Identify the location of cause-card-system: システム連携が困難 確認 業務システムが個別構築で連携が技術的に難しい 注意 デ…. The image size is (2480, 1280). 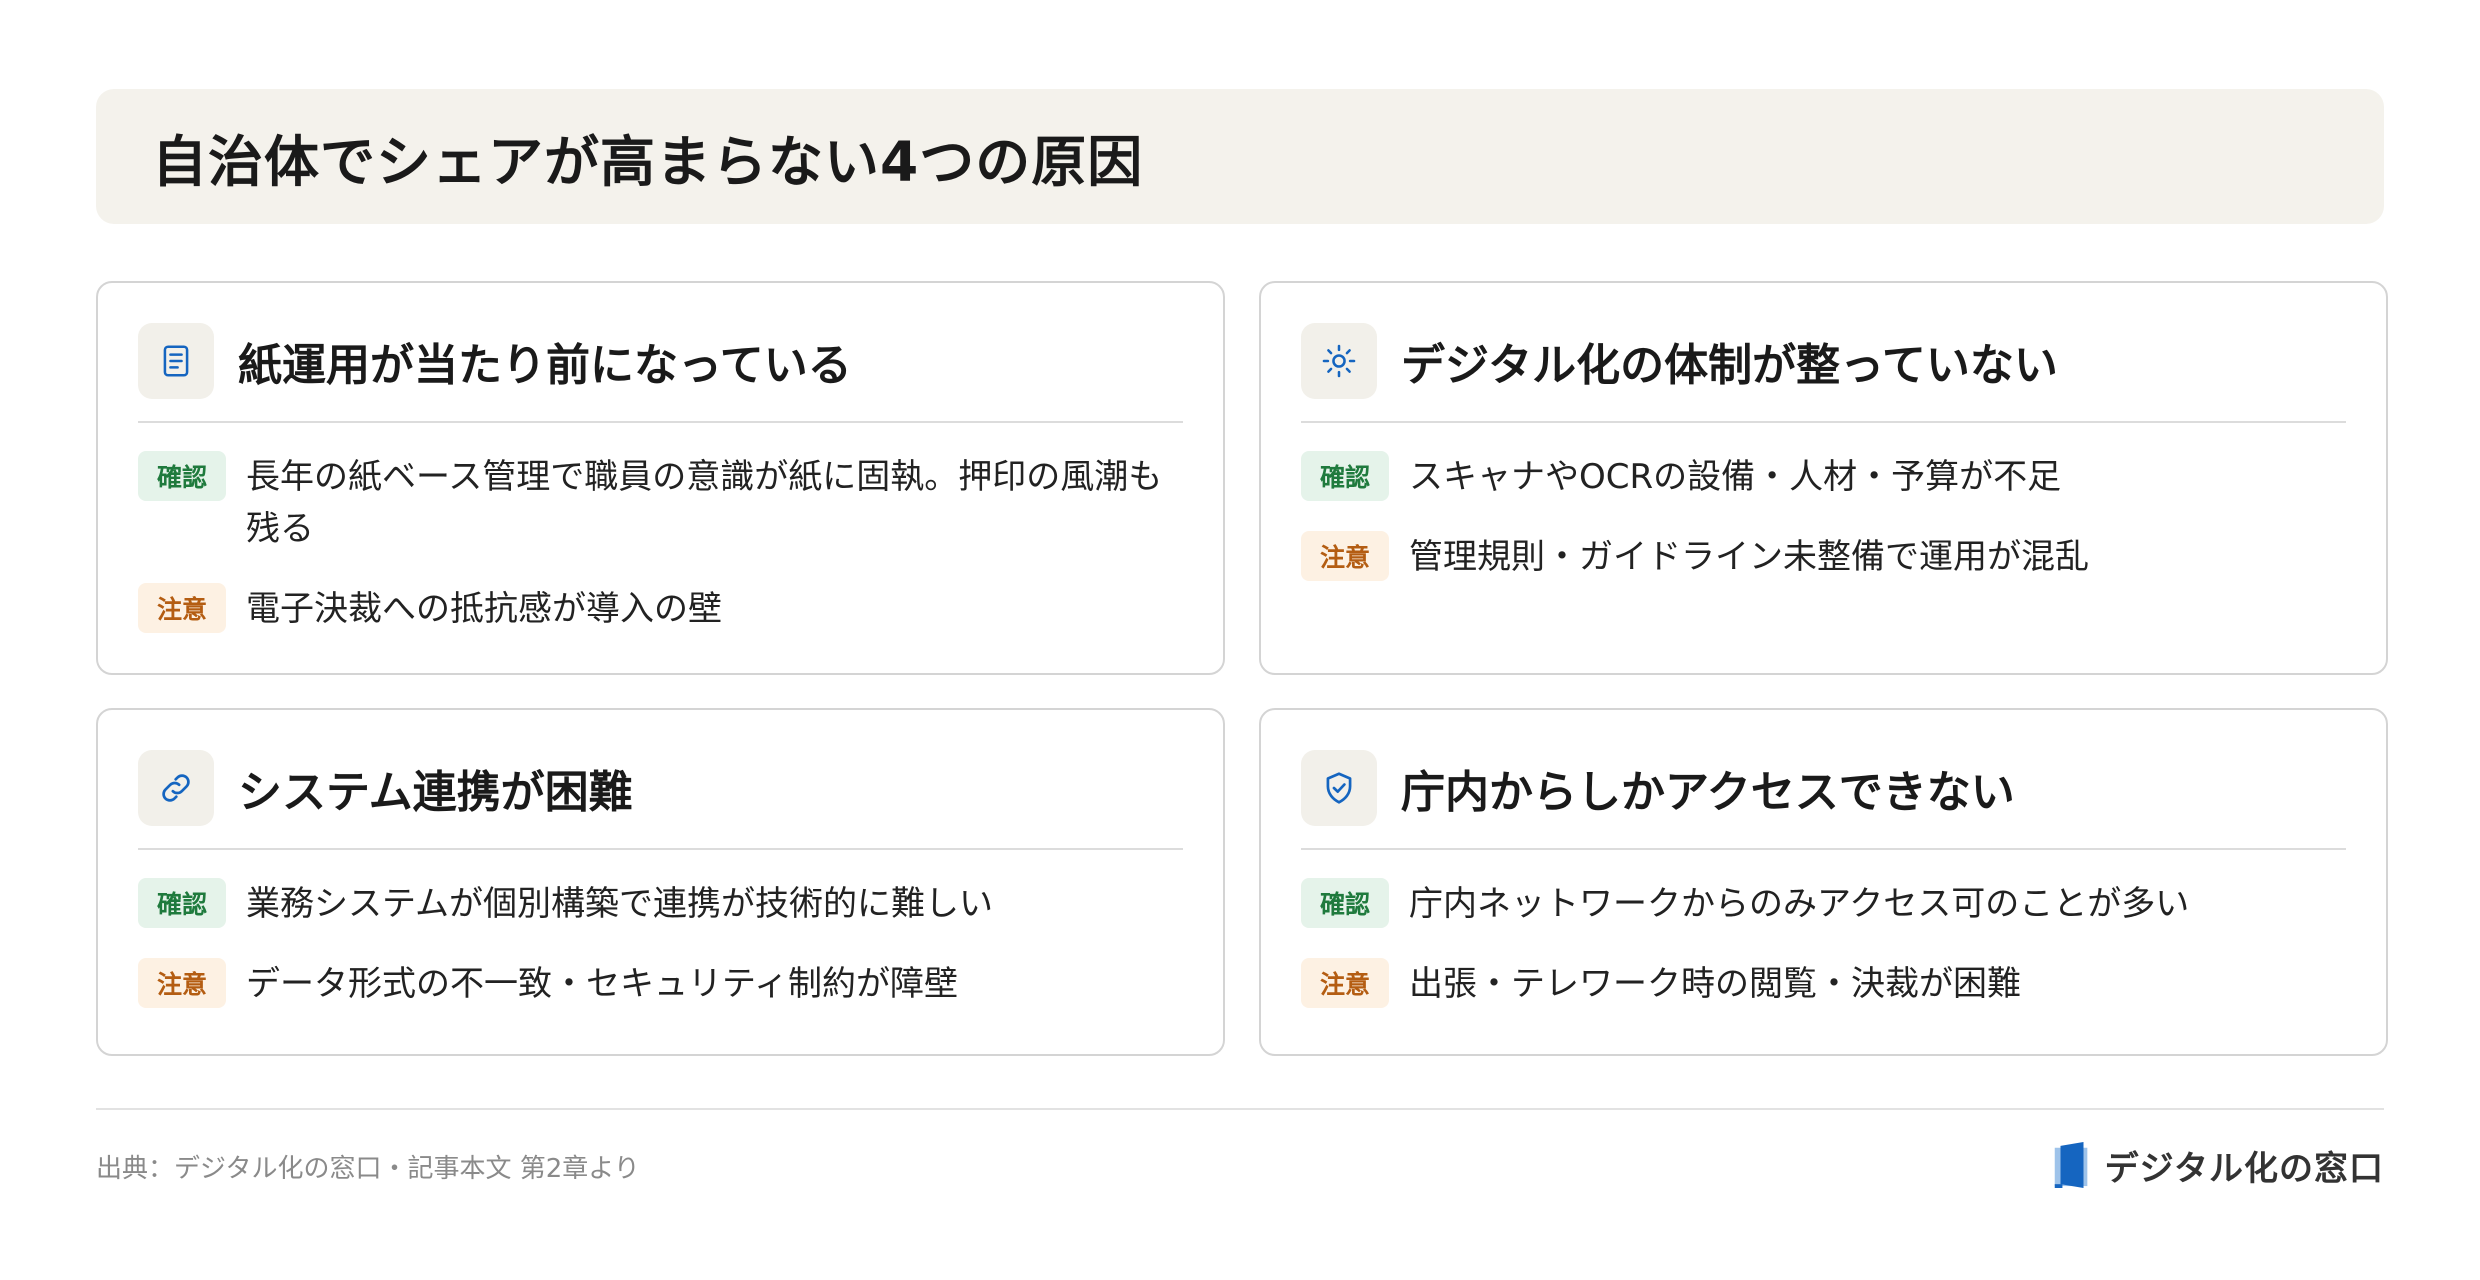
(660, 882).